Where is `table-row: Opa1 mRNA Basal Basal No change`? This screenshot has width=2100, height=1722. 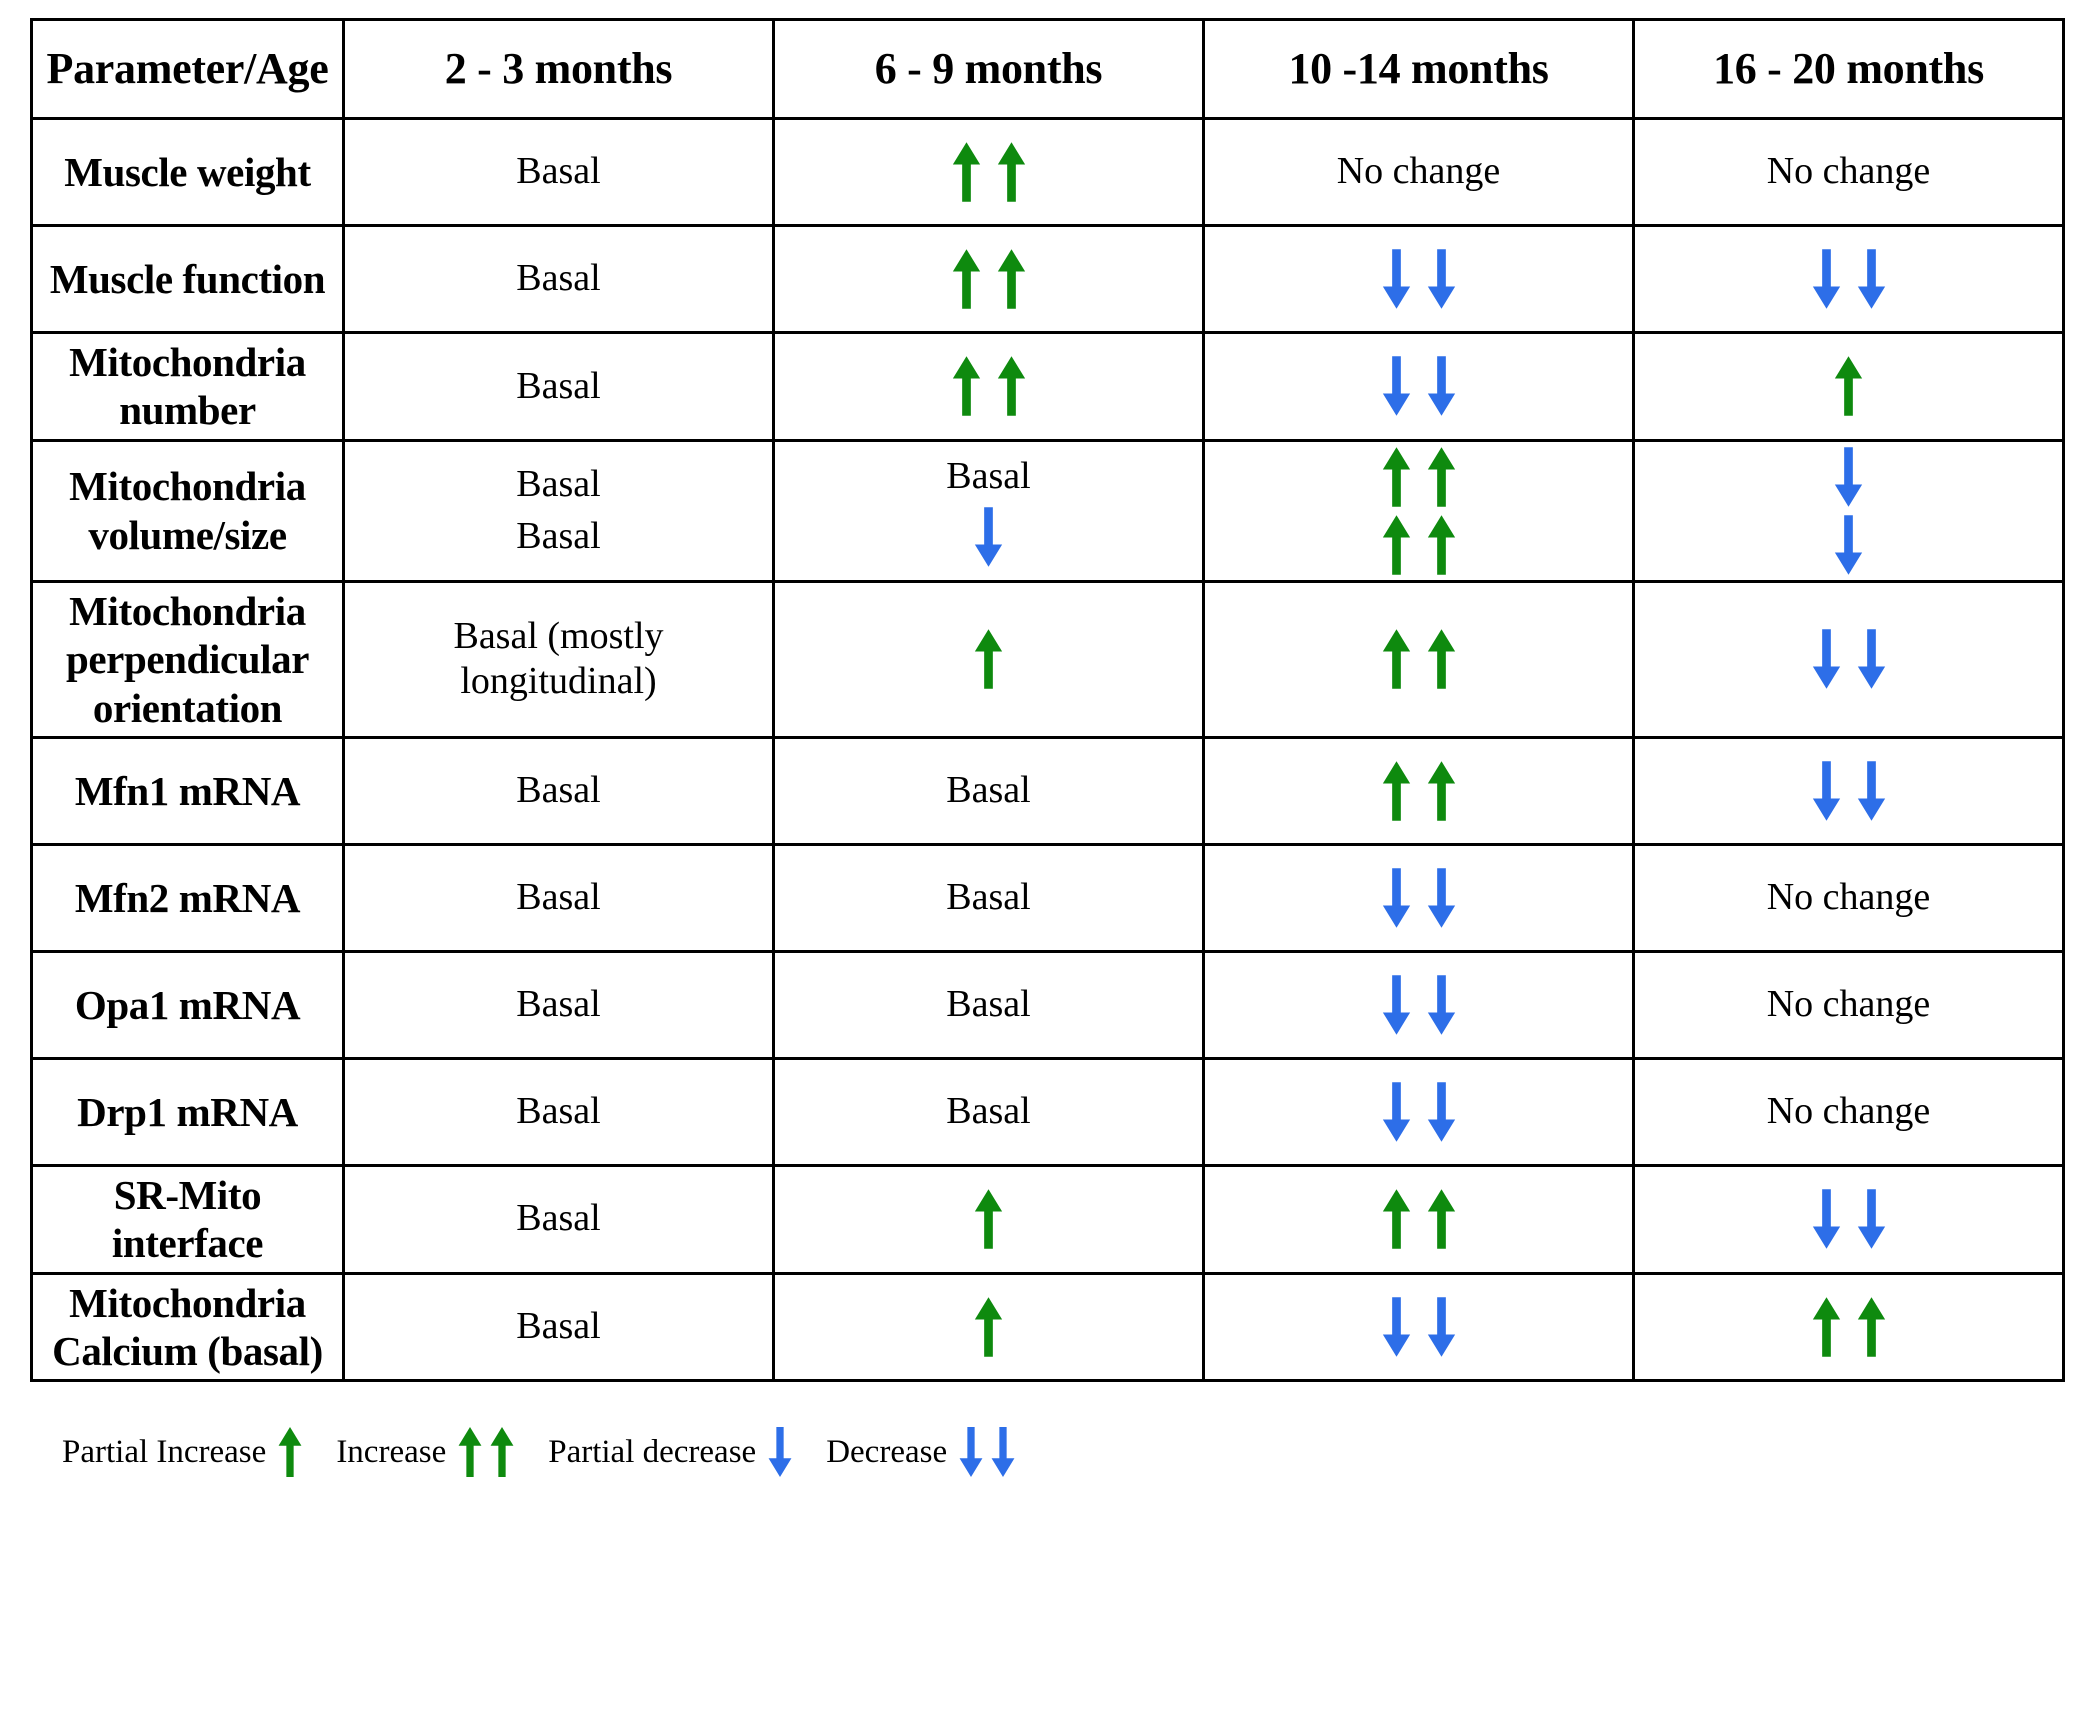
table-row: Opa1 mRNA Basal Basal No change is located at coordinates (1047, 1004).